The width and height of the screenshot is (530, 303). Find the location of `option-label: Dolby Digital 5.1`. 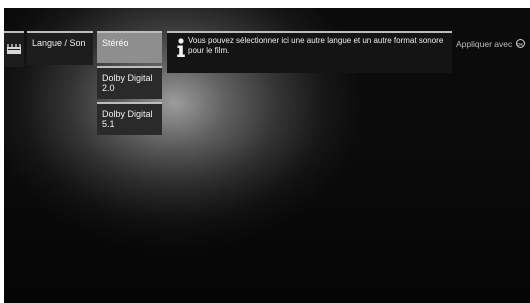

option-label: Dolby Digital 5.1 is located at coordinates (127, 119).